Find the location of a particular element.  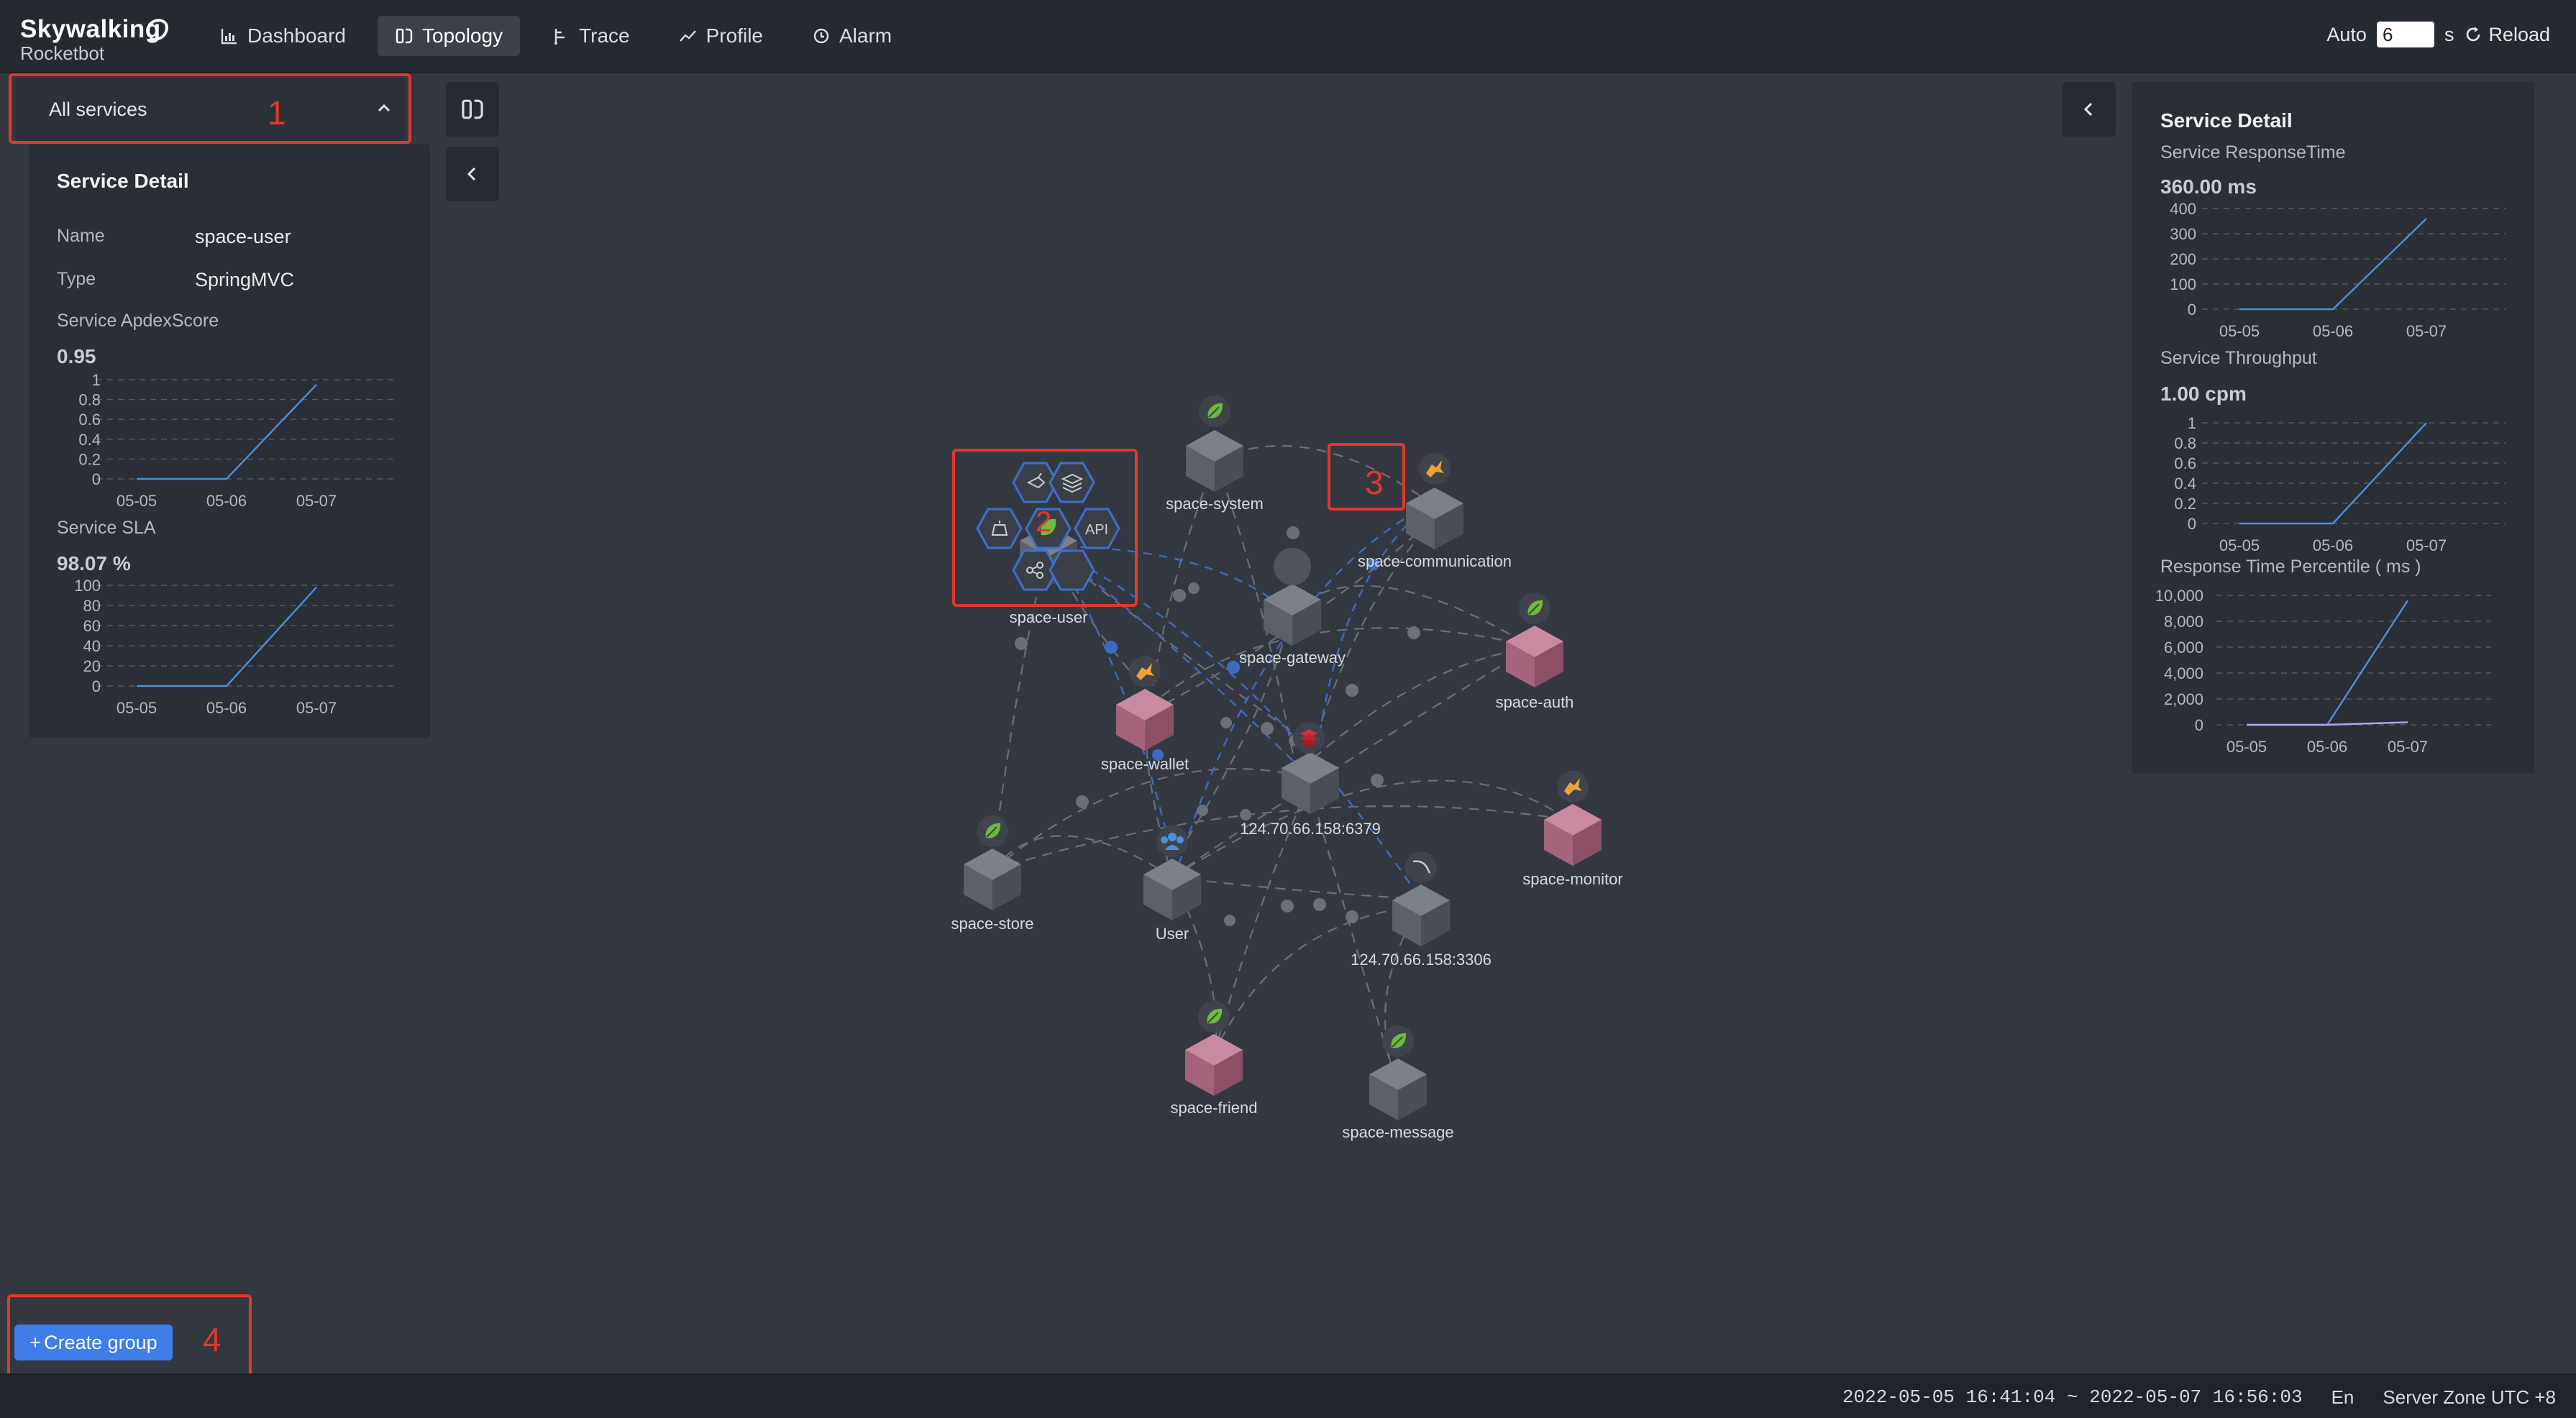

node-label: space-system is located at coordinates (1215, 504).